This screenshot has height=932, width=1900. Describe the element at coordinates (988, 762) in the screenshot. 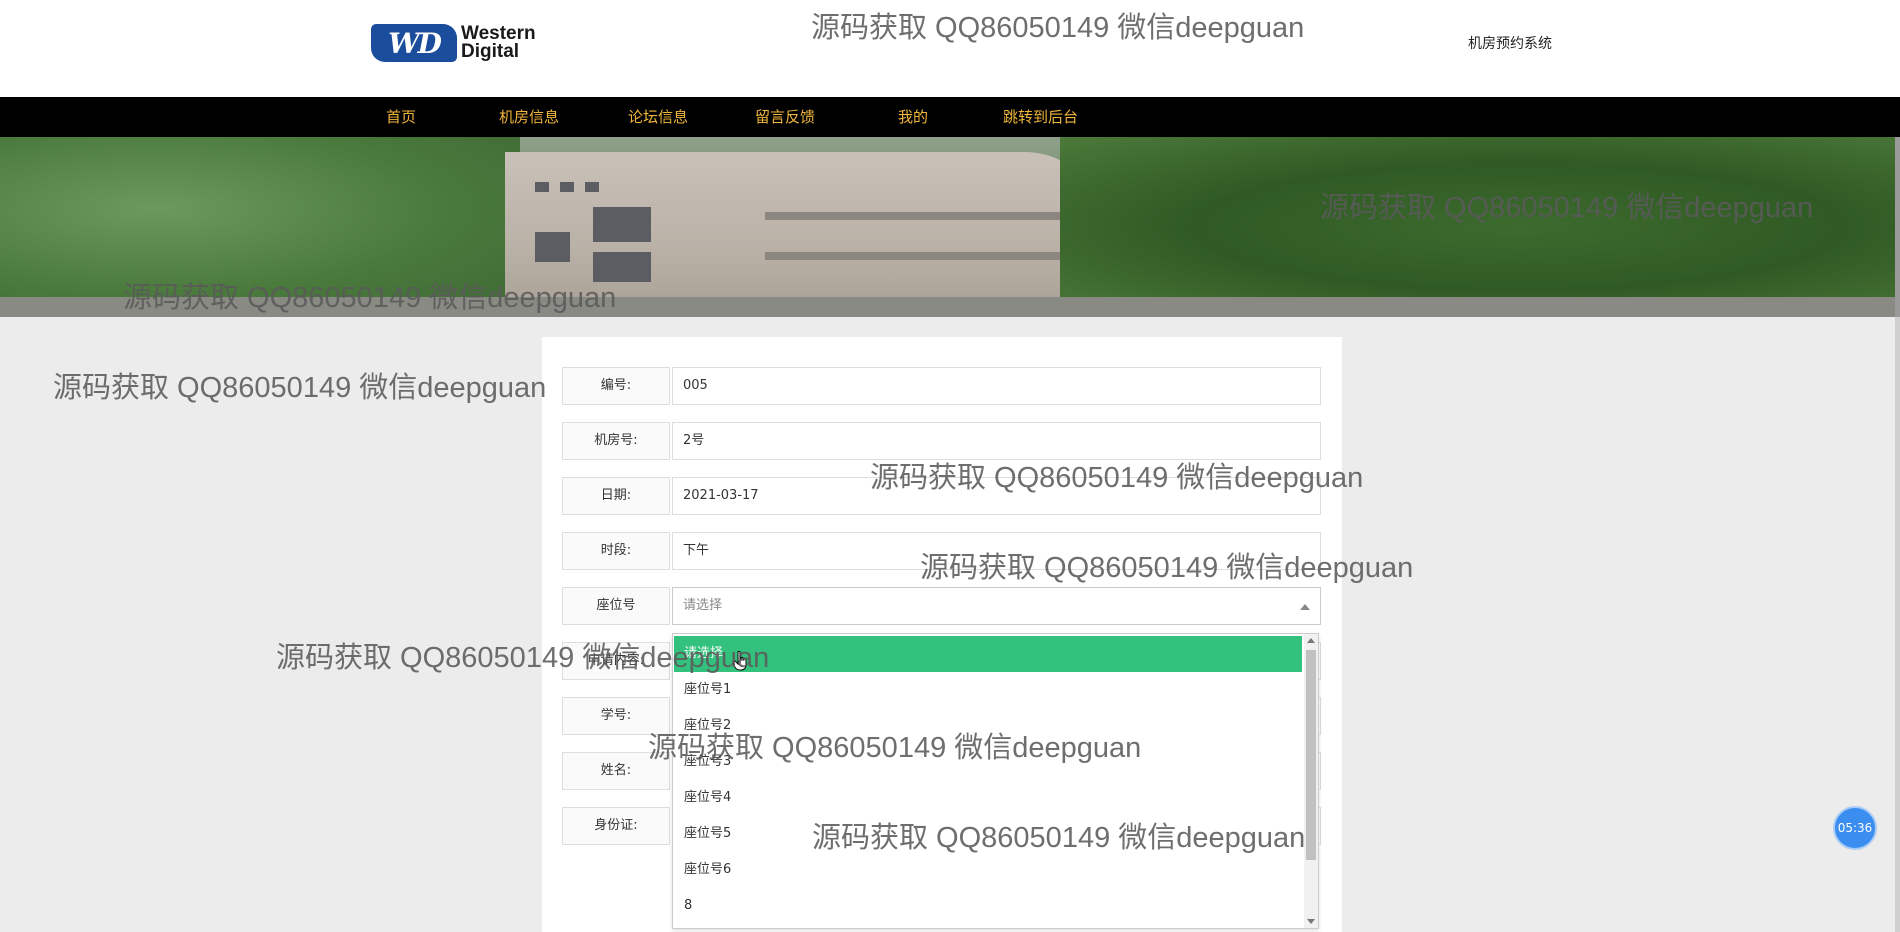

I see `dropdown-option: 座位号3` at that location.